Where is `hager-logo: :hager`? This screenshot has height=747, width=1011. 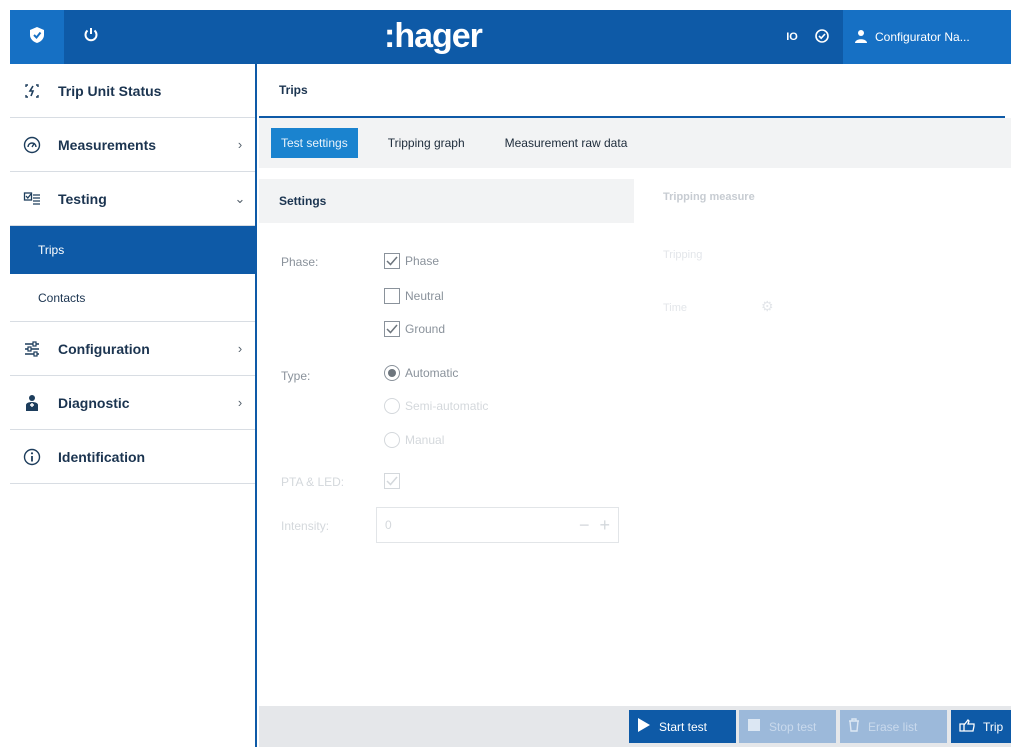 hager-logo: :hager is located at coordinates (433, 36).